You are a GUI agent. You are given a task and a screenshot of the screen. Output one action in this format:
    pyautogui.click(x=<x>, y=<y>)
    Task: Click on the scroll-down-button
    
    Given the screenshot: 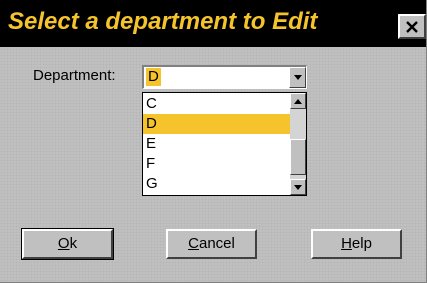 What is the action you would take?
    pyautogui.click(x=298, y=187)
    